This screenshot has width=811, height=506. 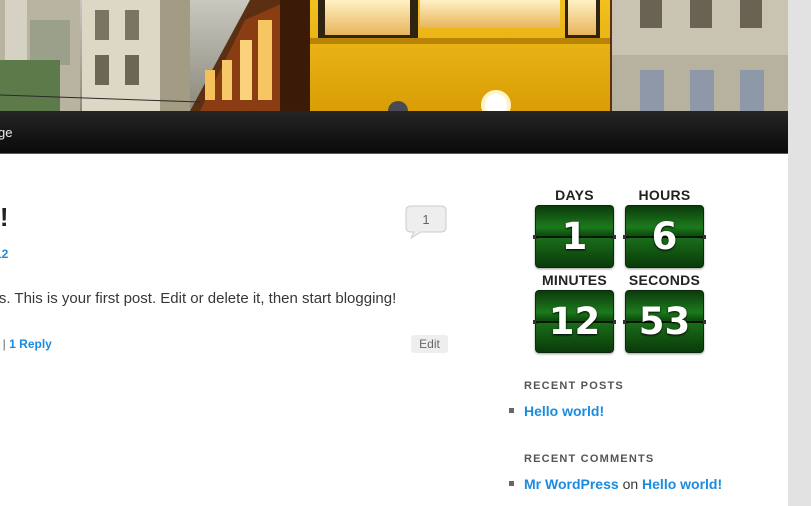 I want to click on days-label: DAYS, so click(x=574, y=195).